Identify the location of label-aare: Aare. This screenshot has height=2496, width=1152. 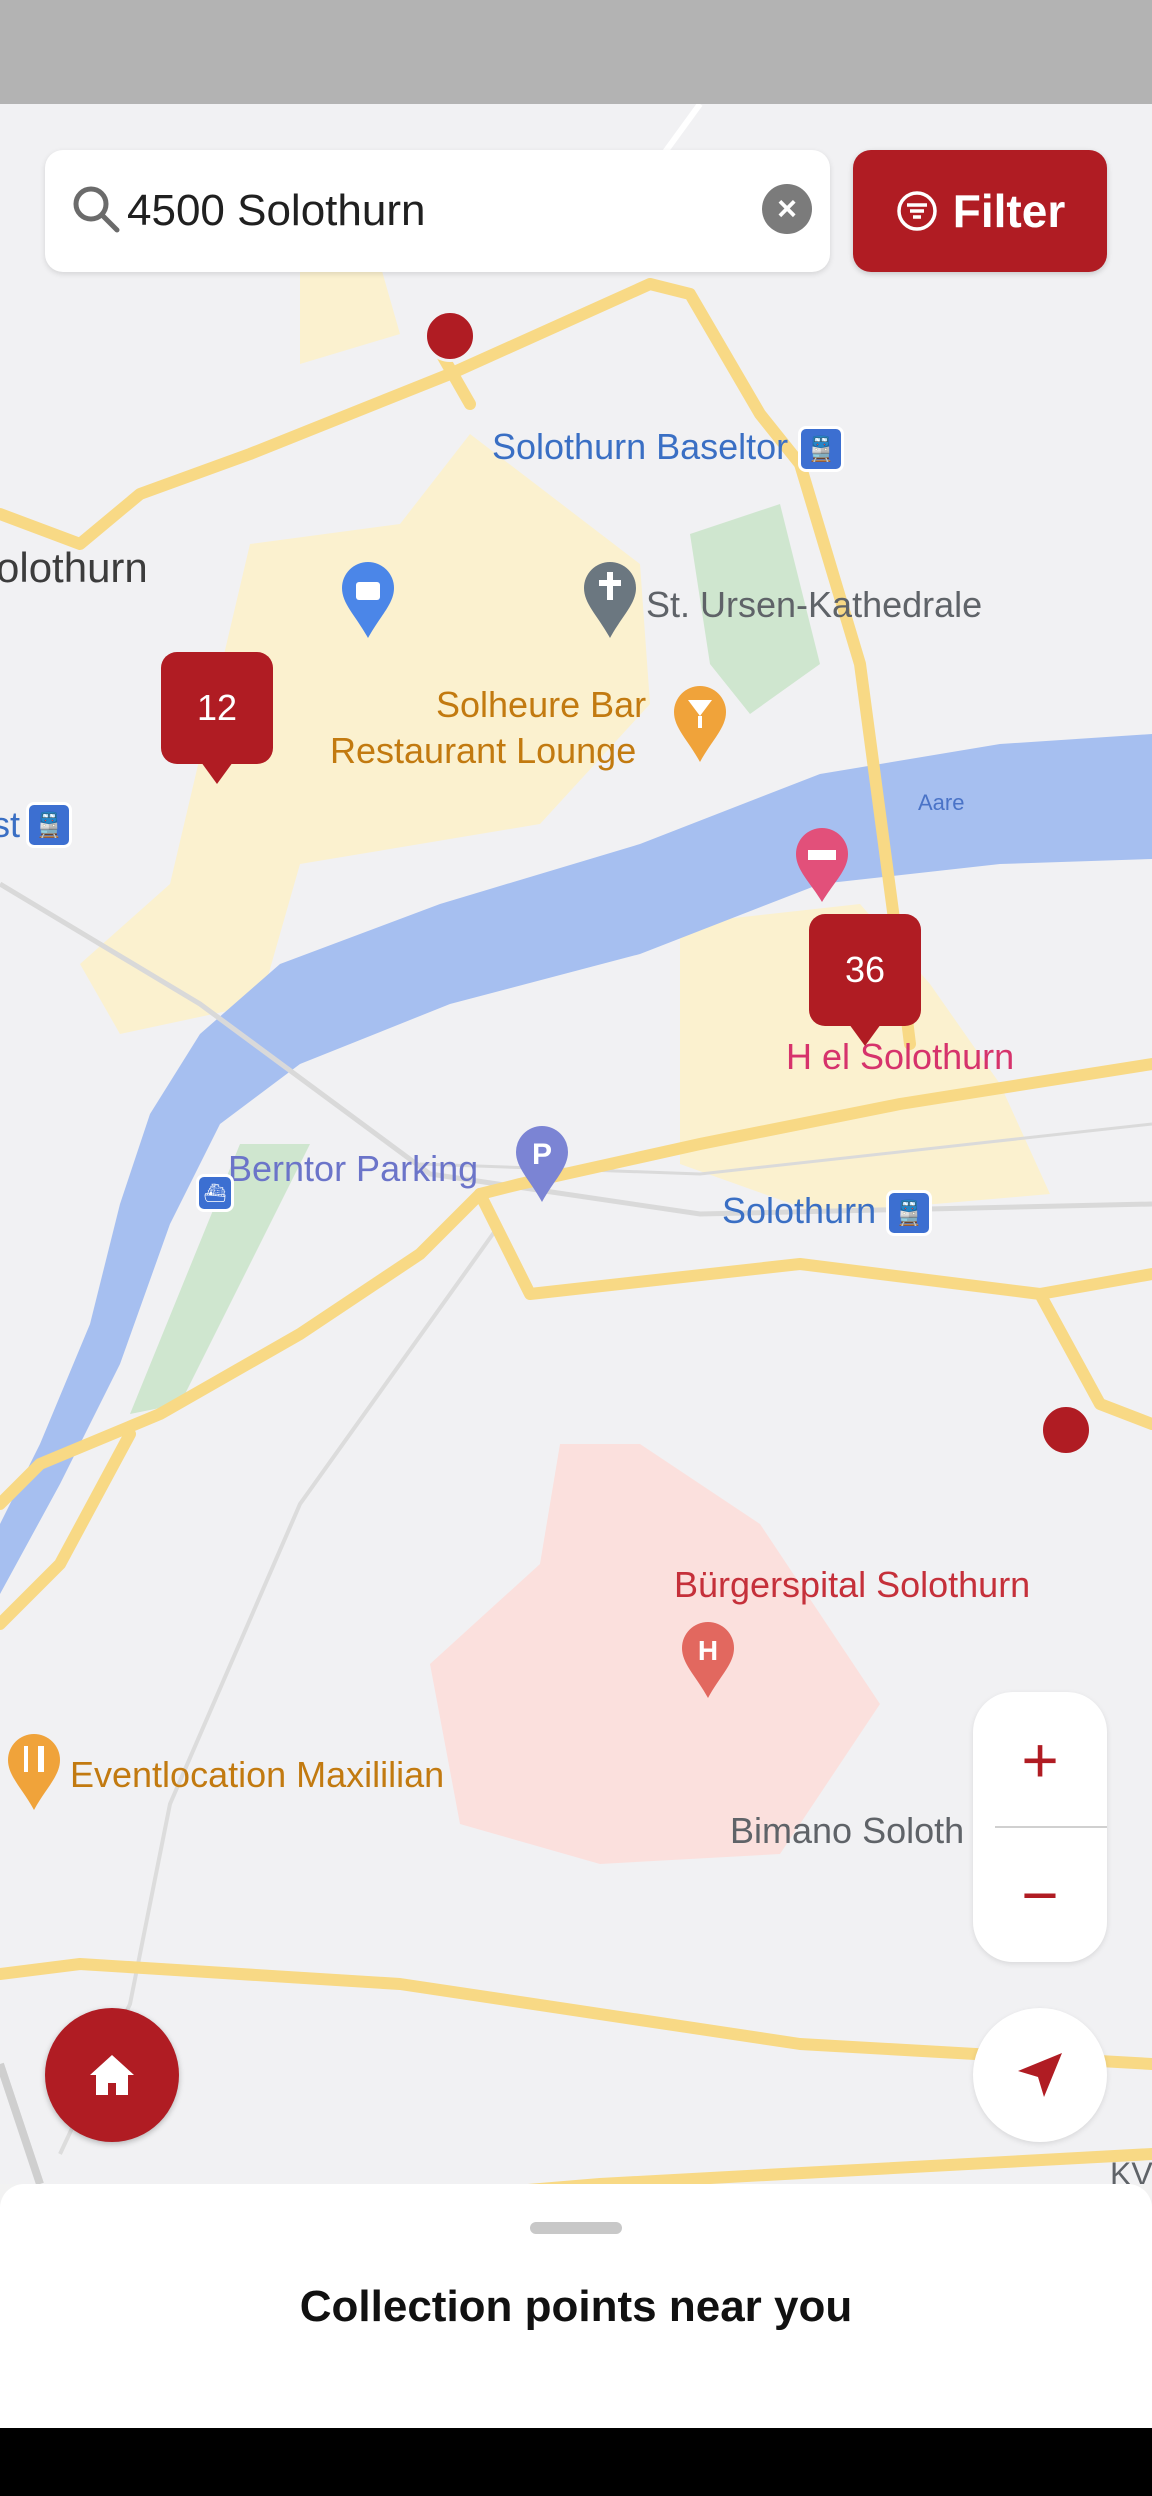
(941, 802).